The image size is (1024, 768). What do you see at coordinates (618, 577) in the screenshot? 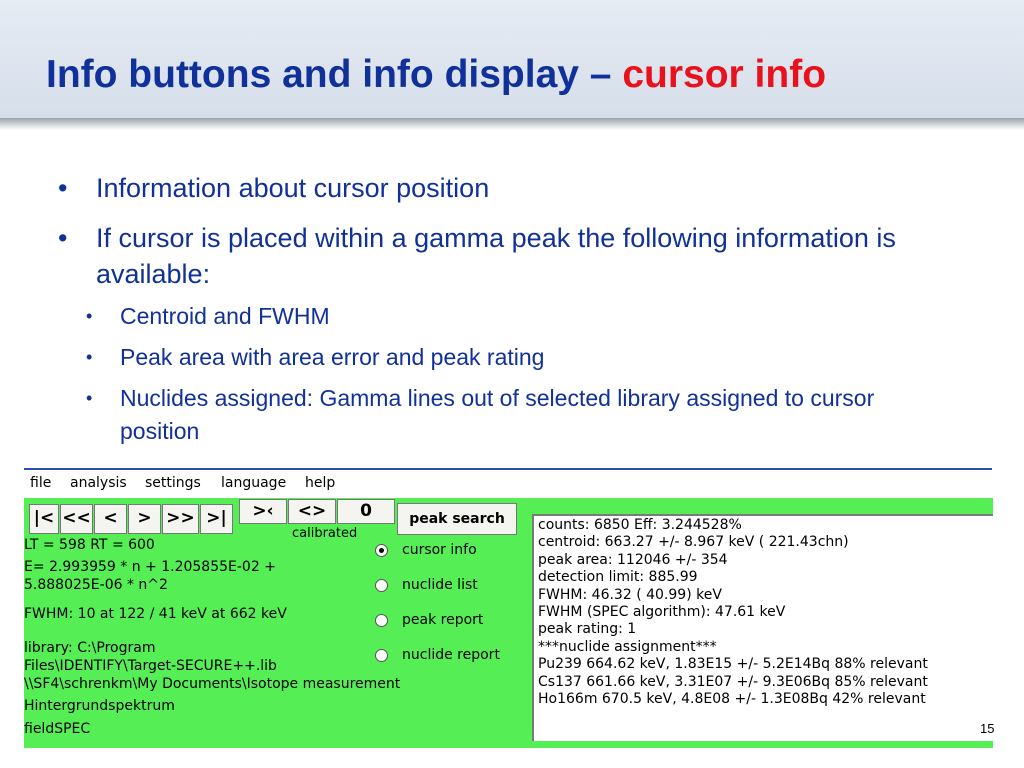
I see `info-detection-limit: detection limit: 885.99` at bounding box center [618, 577].